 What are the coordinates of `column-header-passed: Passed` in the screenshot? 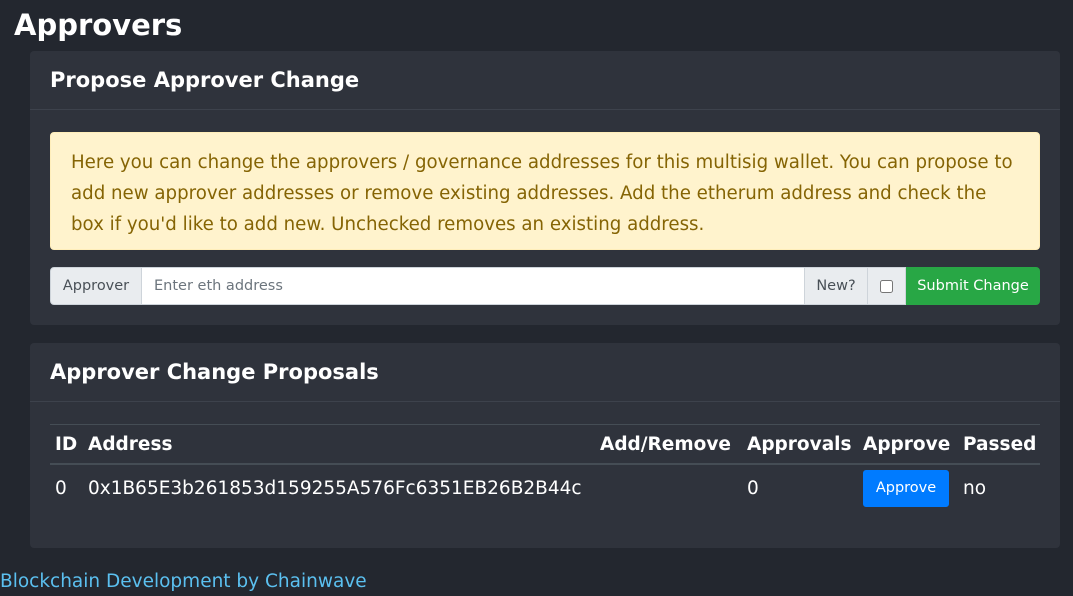 It's located at (1000, 444).